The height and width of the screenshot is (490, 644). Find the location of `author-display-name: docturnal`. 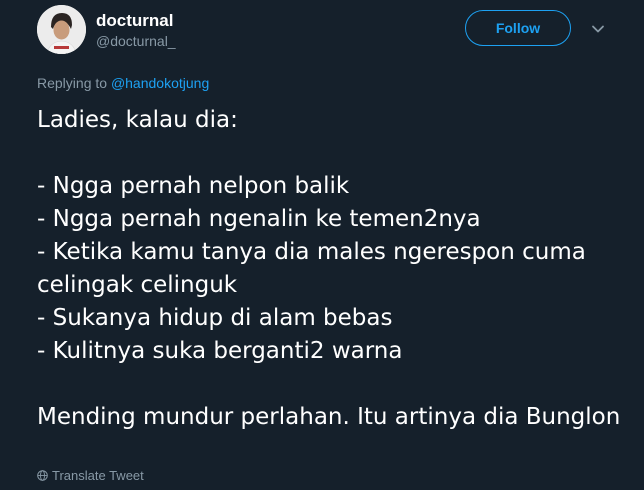

author-display-name: docturnal is located at coordinates (134, 21).